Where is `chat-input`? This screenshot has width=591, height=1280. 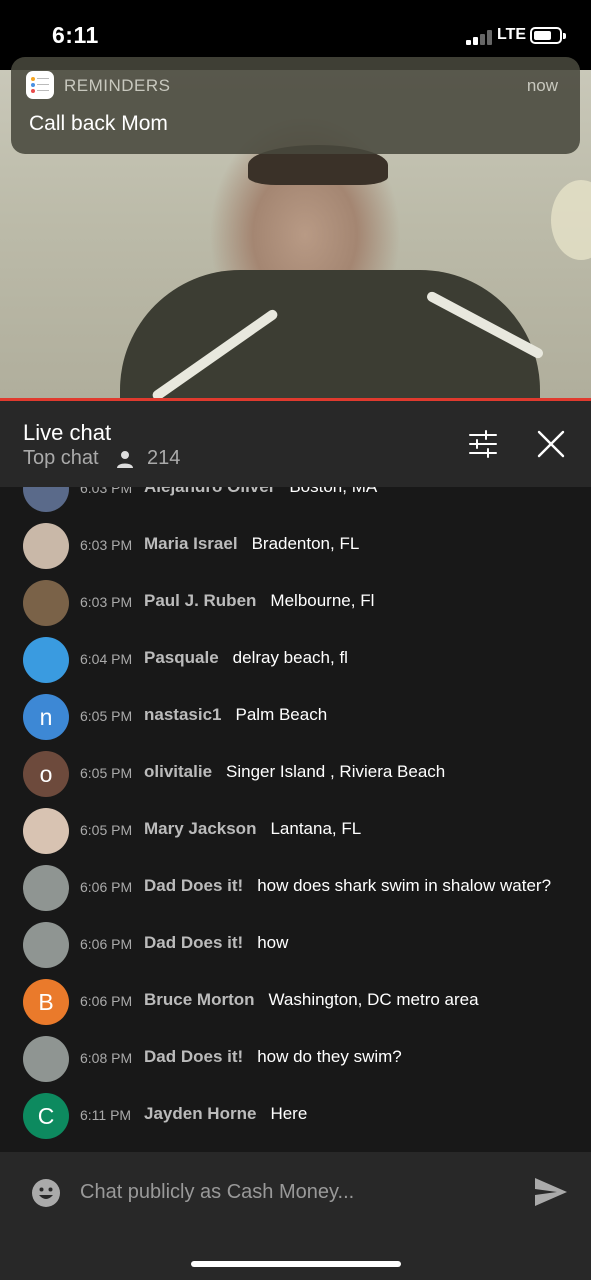 chat-input is located at coordinates (290, 1192).